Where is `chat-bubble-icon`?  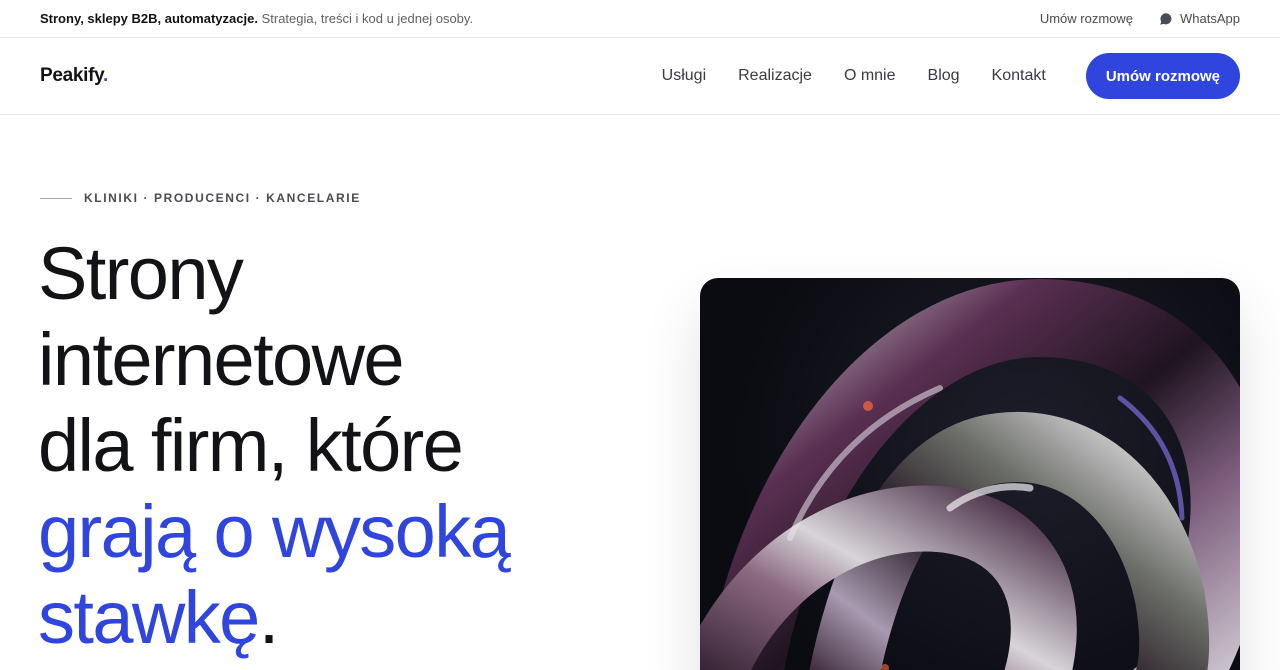 chat-bubble-icon is located at coordinates (1166, 18).